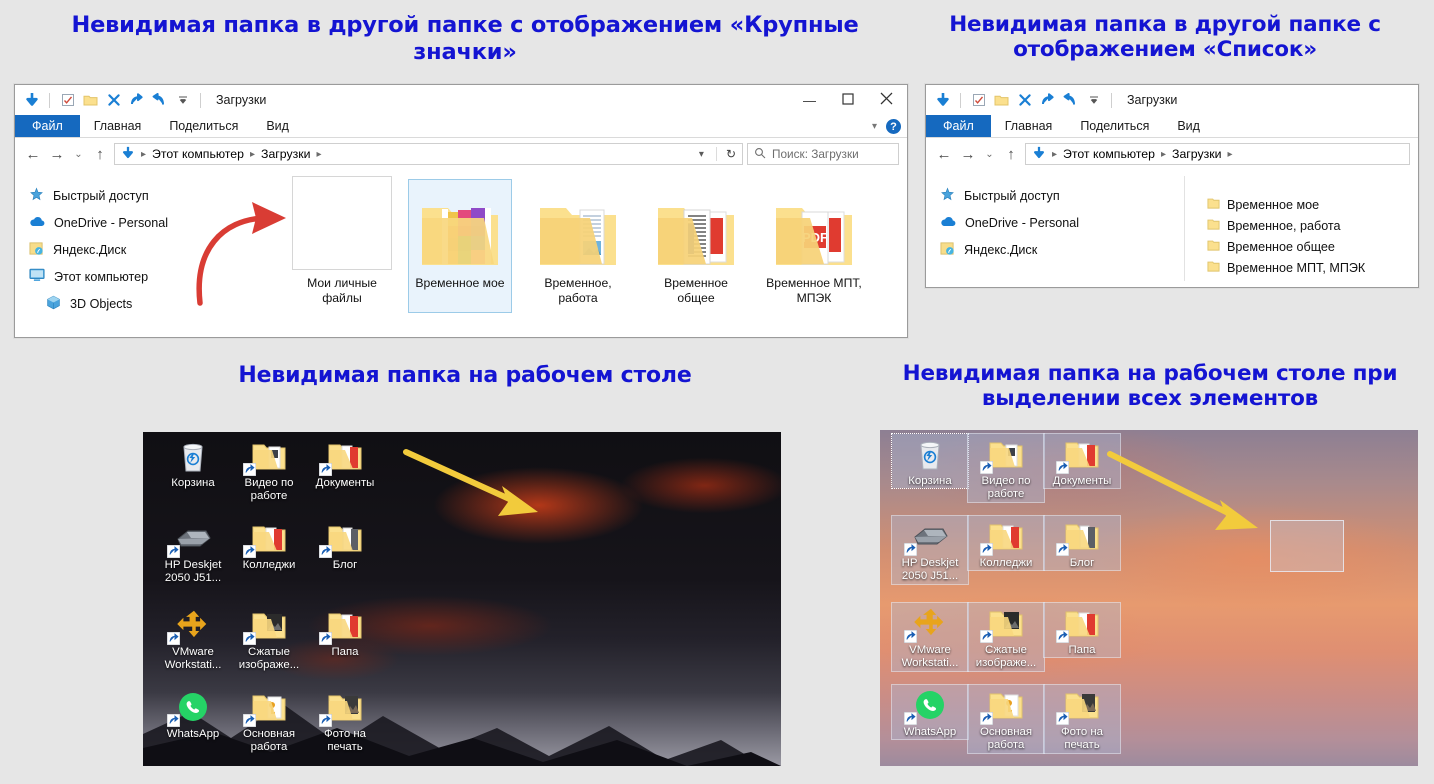  What do you see at coordinates (696, 246) in the screenshot?
I see `file-tile-common: Временное общее` at bounding box center [696, 246].